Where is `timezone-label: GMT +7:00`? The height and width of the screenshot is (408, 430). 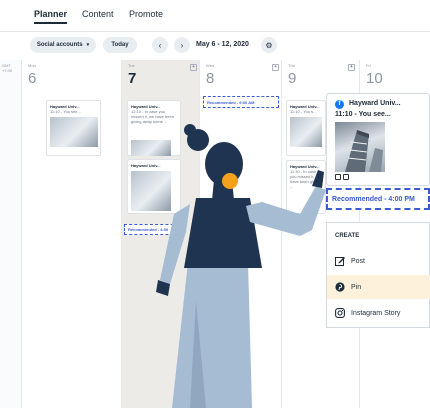 timezone-label: GMT +7:00 is located at coordinates (7, 68).